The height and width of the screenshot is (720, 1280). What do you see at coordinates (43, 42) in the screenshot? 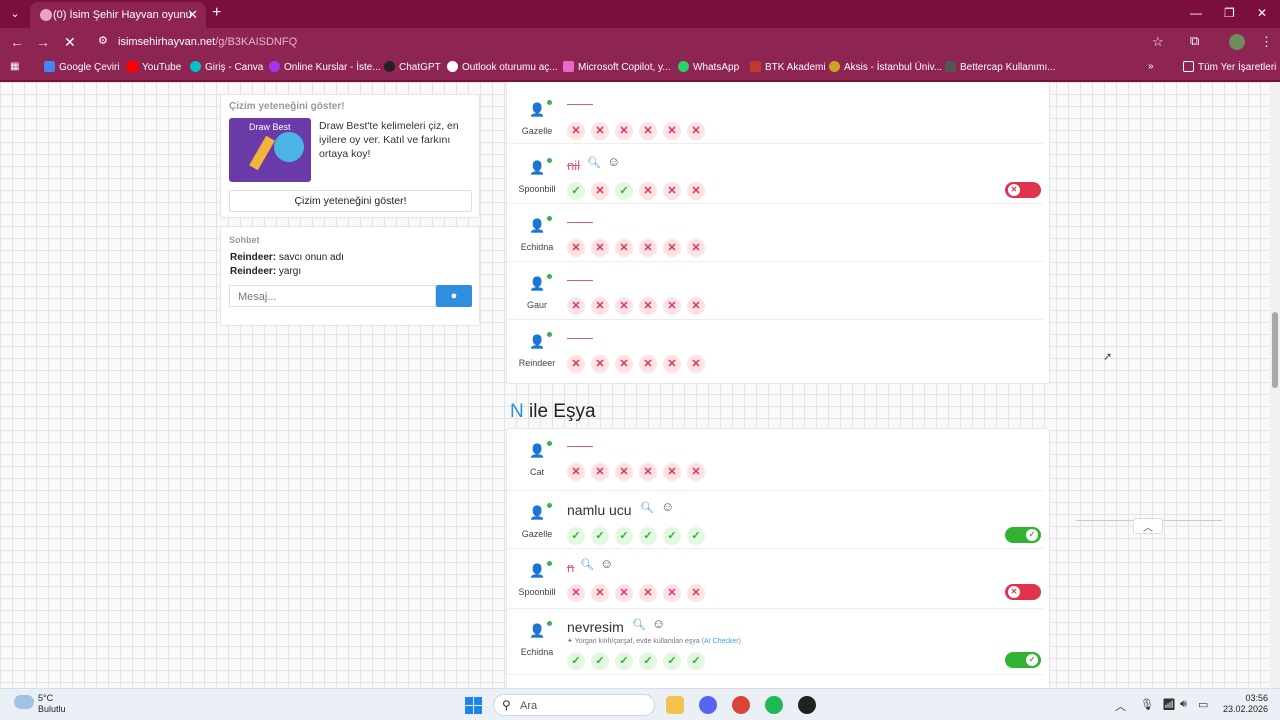
I see `forward-icon: →` at bounding box center [43, 42].